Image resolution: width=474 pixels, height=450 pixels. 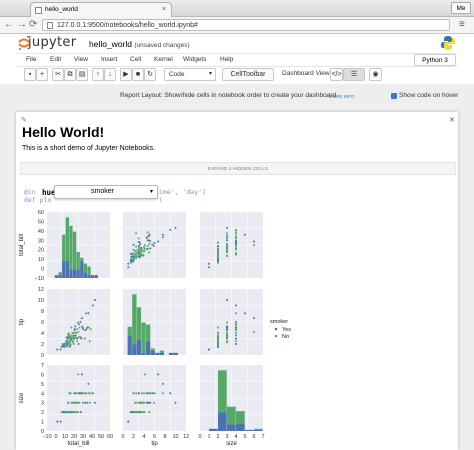 What do you see at coordinates (22, 321) in the screenshot?
I see `y-axis-label: tip` at bounding box center [22, 321].